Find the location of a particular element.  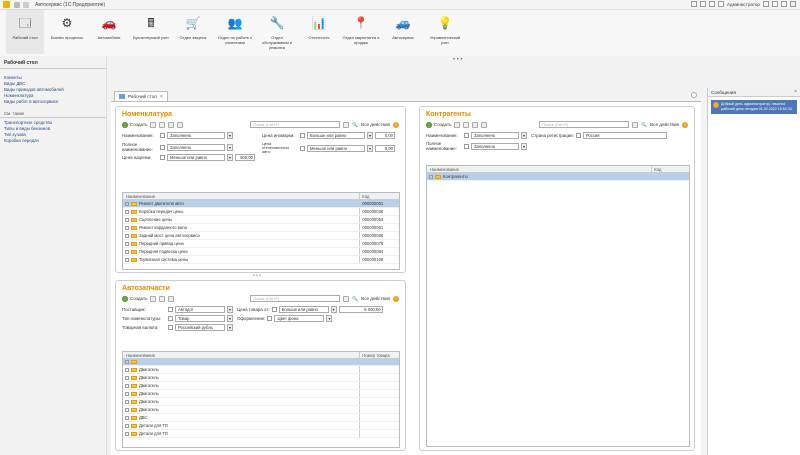

history-icon is located at coordinates (711, 4).